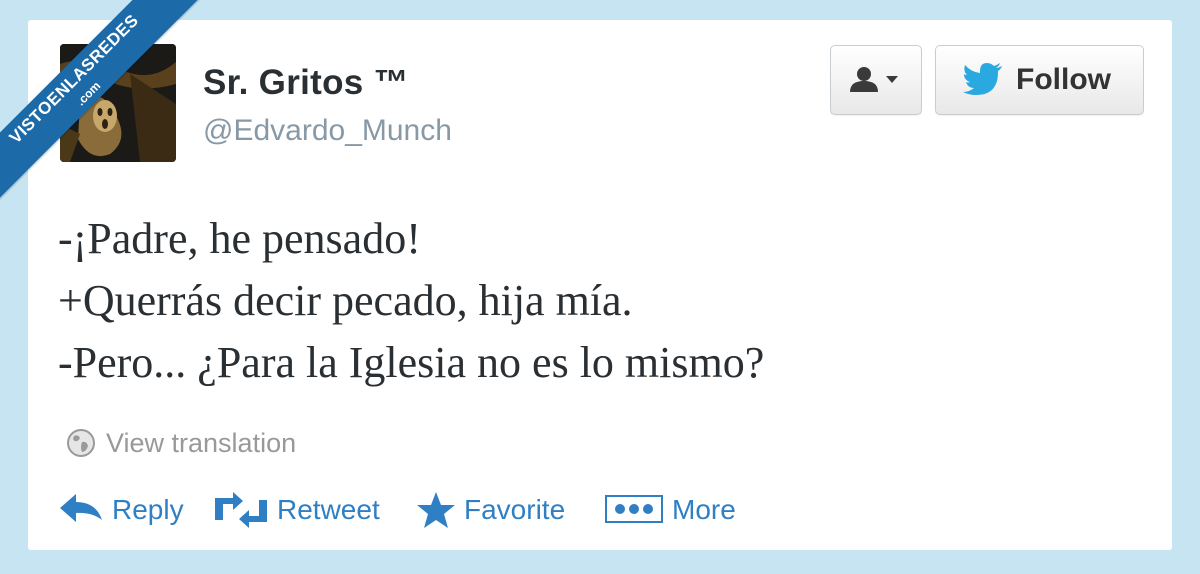 The image size is (1200, 574). I want to click on person-dropdown-icon, so click(874, 79).